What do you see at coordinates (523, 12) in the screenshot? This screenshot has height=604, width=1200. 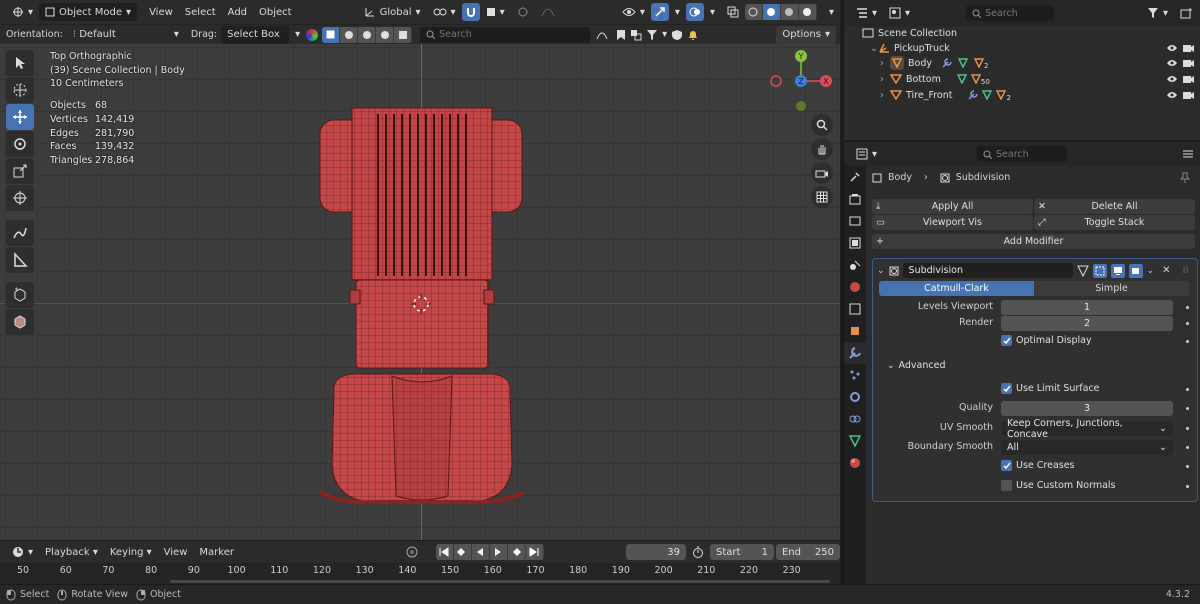 I see `proportional-edit-icon` at bounding box center [523, 12].